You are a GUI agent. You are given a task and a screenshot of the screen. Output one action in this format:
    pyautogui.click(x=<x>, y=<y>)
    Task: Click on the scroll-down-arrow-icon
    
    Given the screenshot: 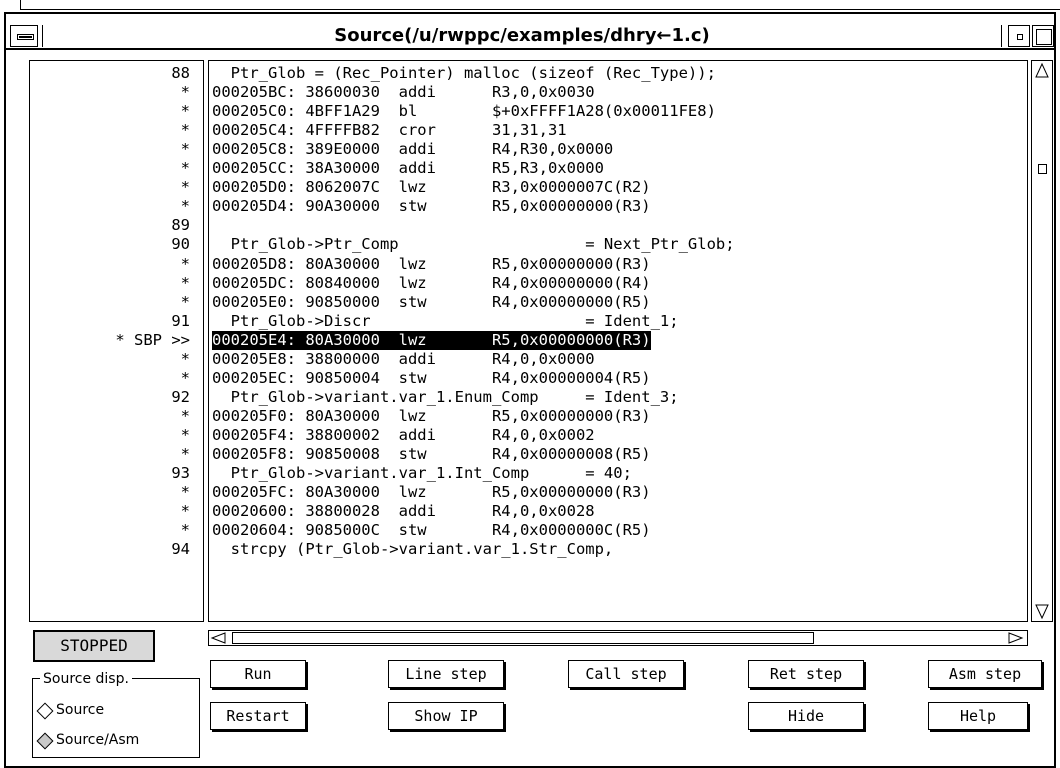 What is the action you would take?
    pyautogui.click(x=1042, y=612)
    